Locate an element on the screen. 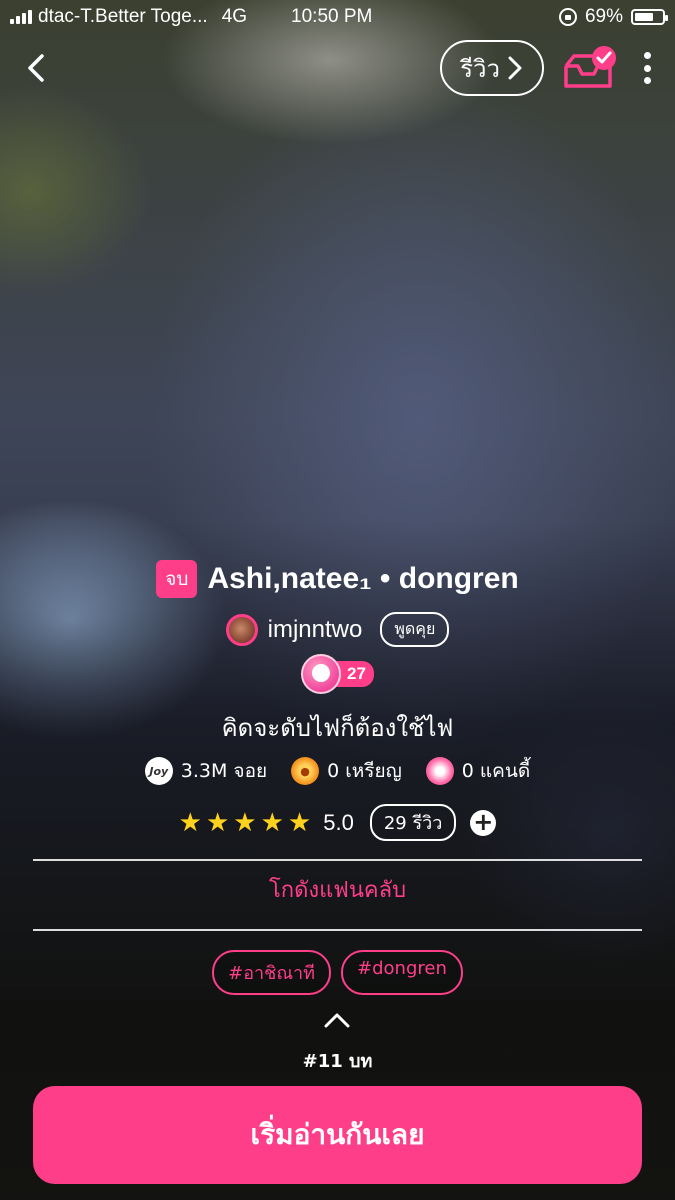 This screenshot has height=1200, width=675. rating-row: ★ ★ ★ ★ ★ 5.0 29 รีวิว + is located at coordinates (337, 822).